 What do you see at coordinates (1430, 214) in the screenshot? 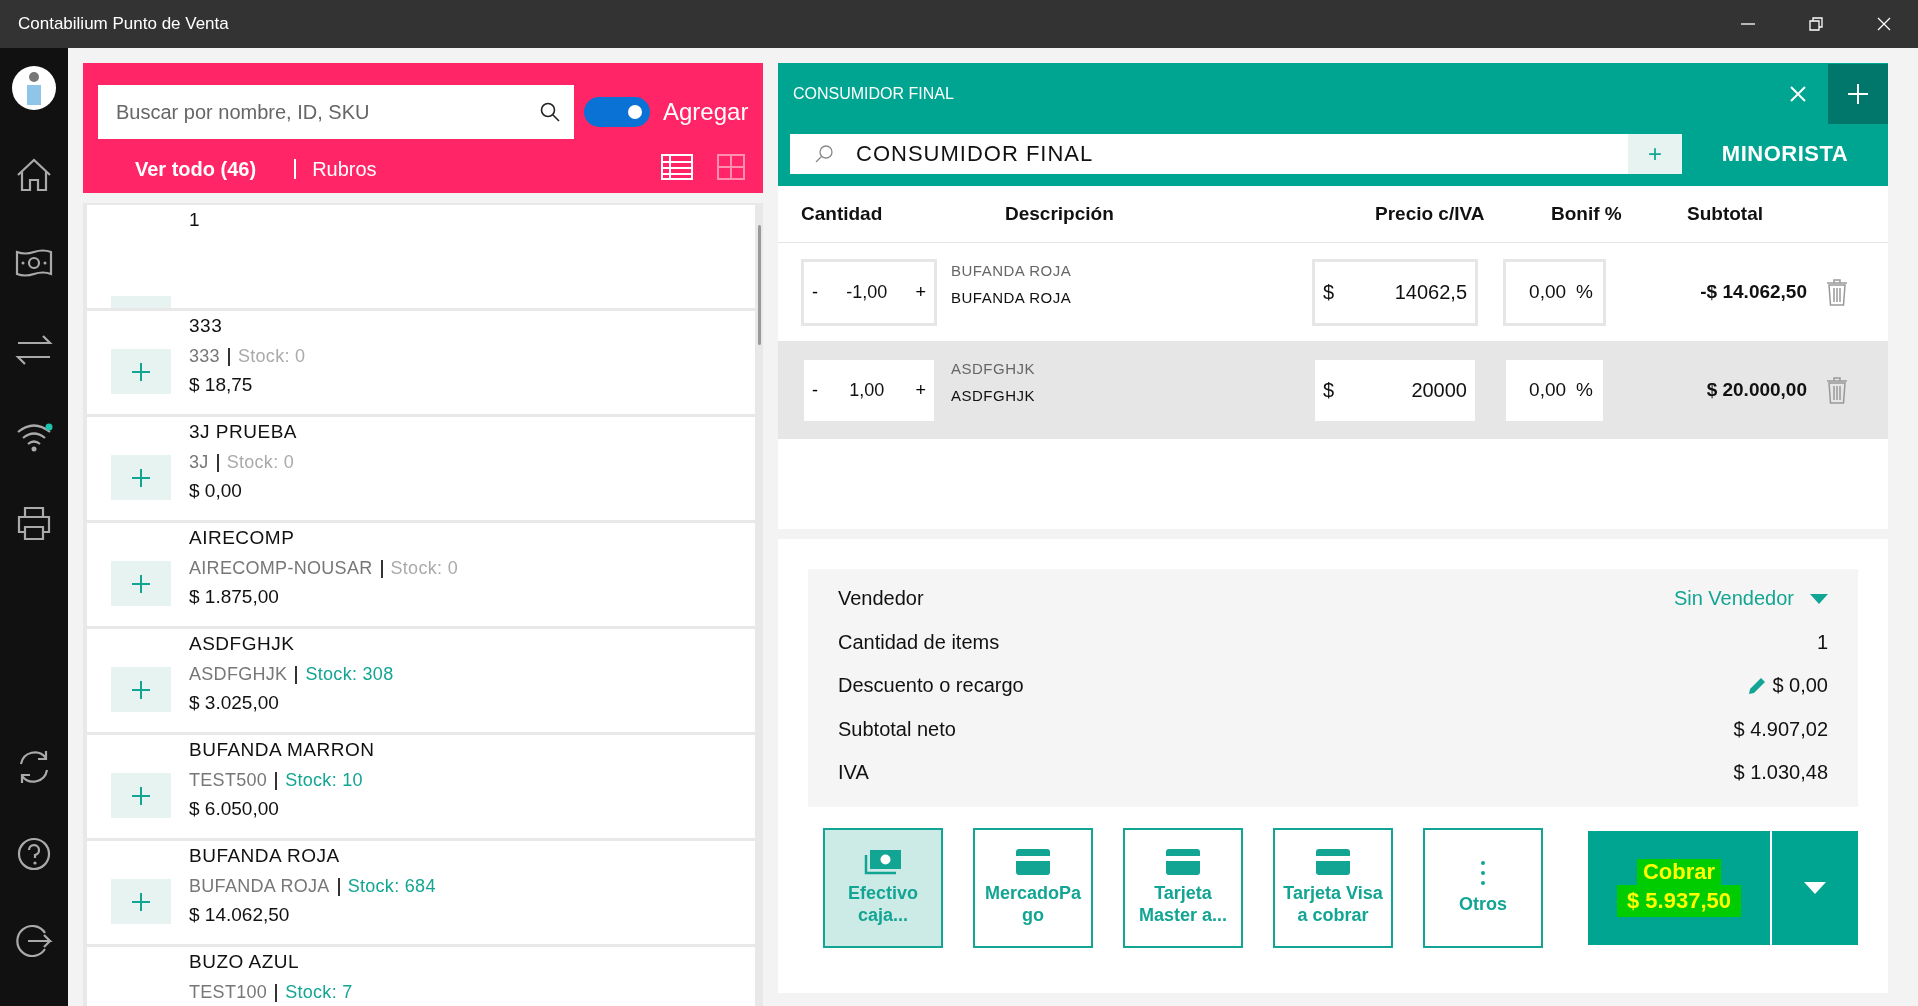
I see `column-header: Precio c/IVA` at bounding box center [1430, 214].